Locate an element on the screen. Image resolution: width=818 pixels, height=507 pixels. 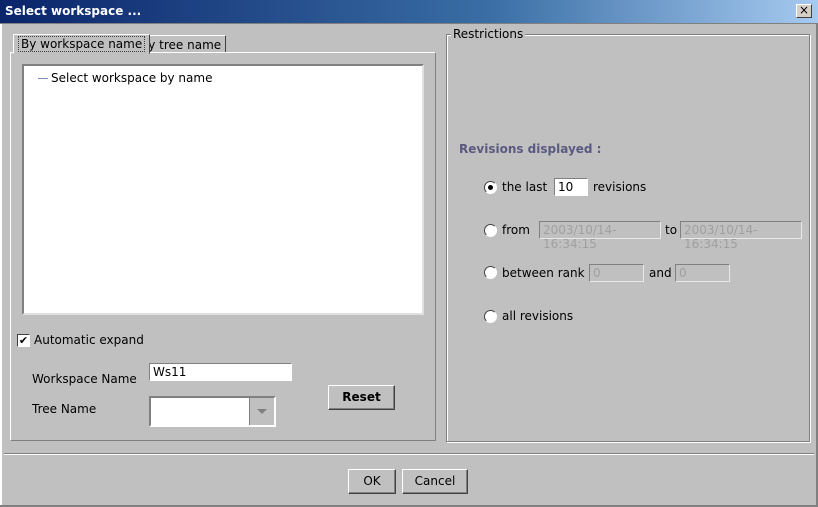
radio-between-rank is located at coordinates (490, 272).